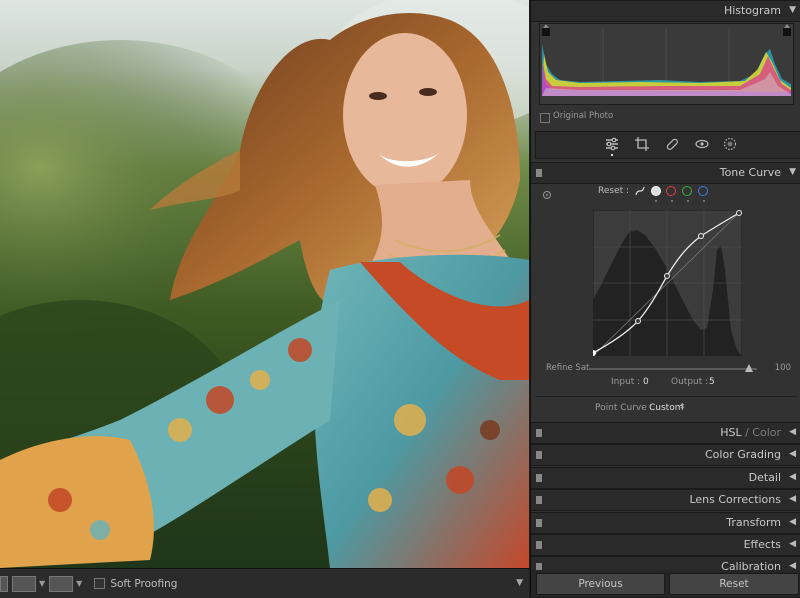 The width and height of the screenshot is (800, 598). Describe the element at coordinates (665, 455) in the screenshot. I see `panel-header-color-grading: Color Grading ◀` at that location.